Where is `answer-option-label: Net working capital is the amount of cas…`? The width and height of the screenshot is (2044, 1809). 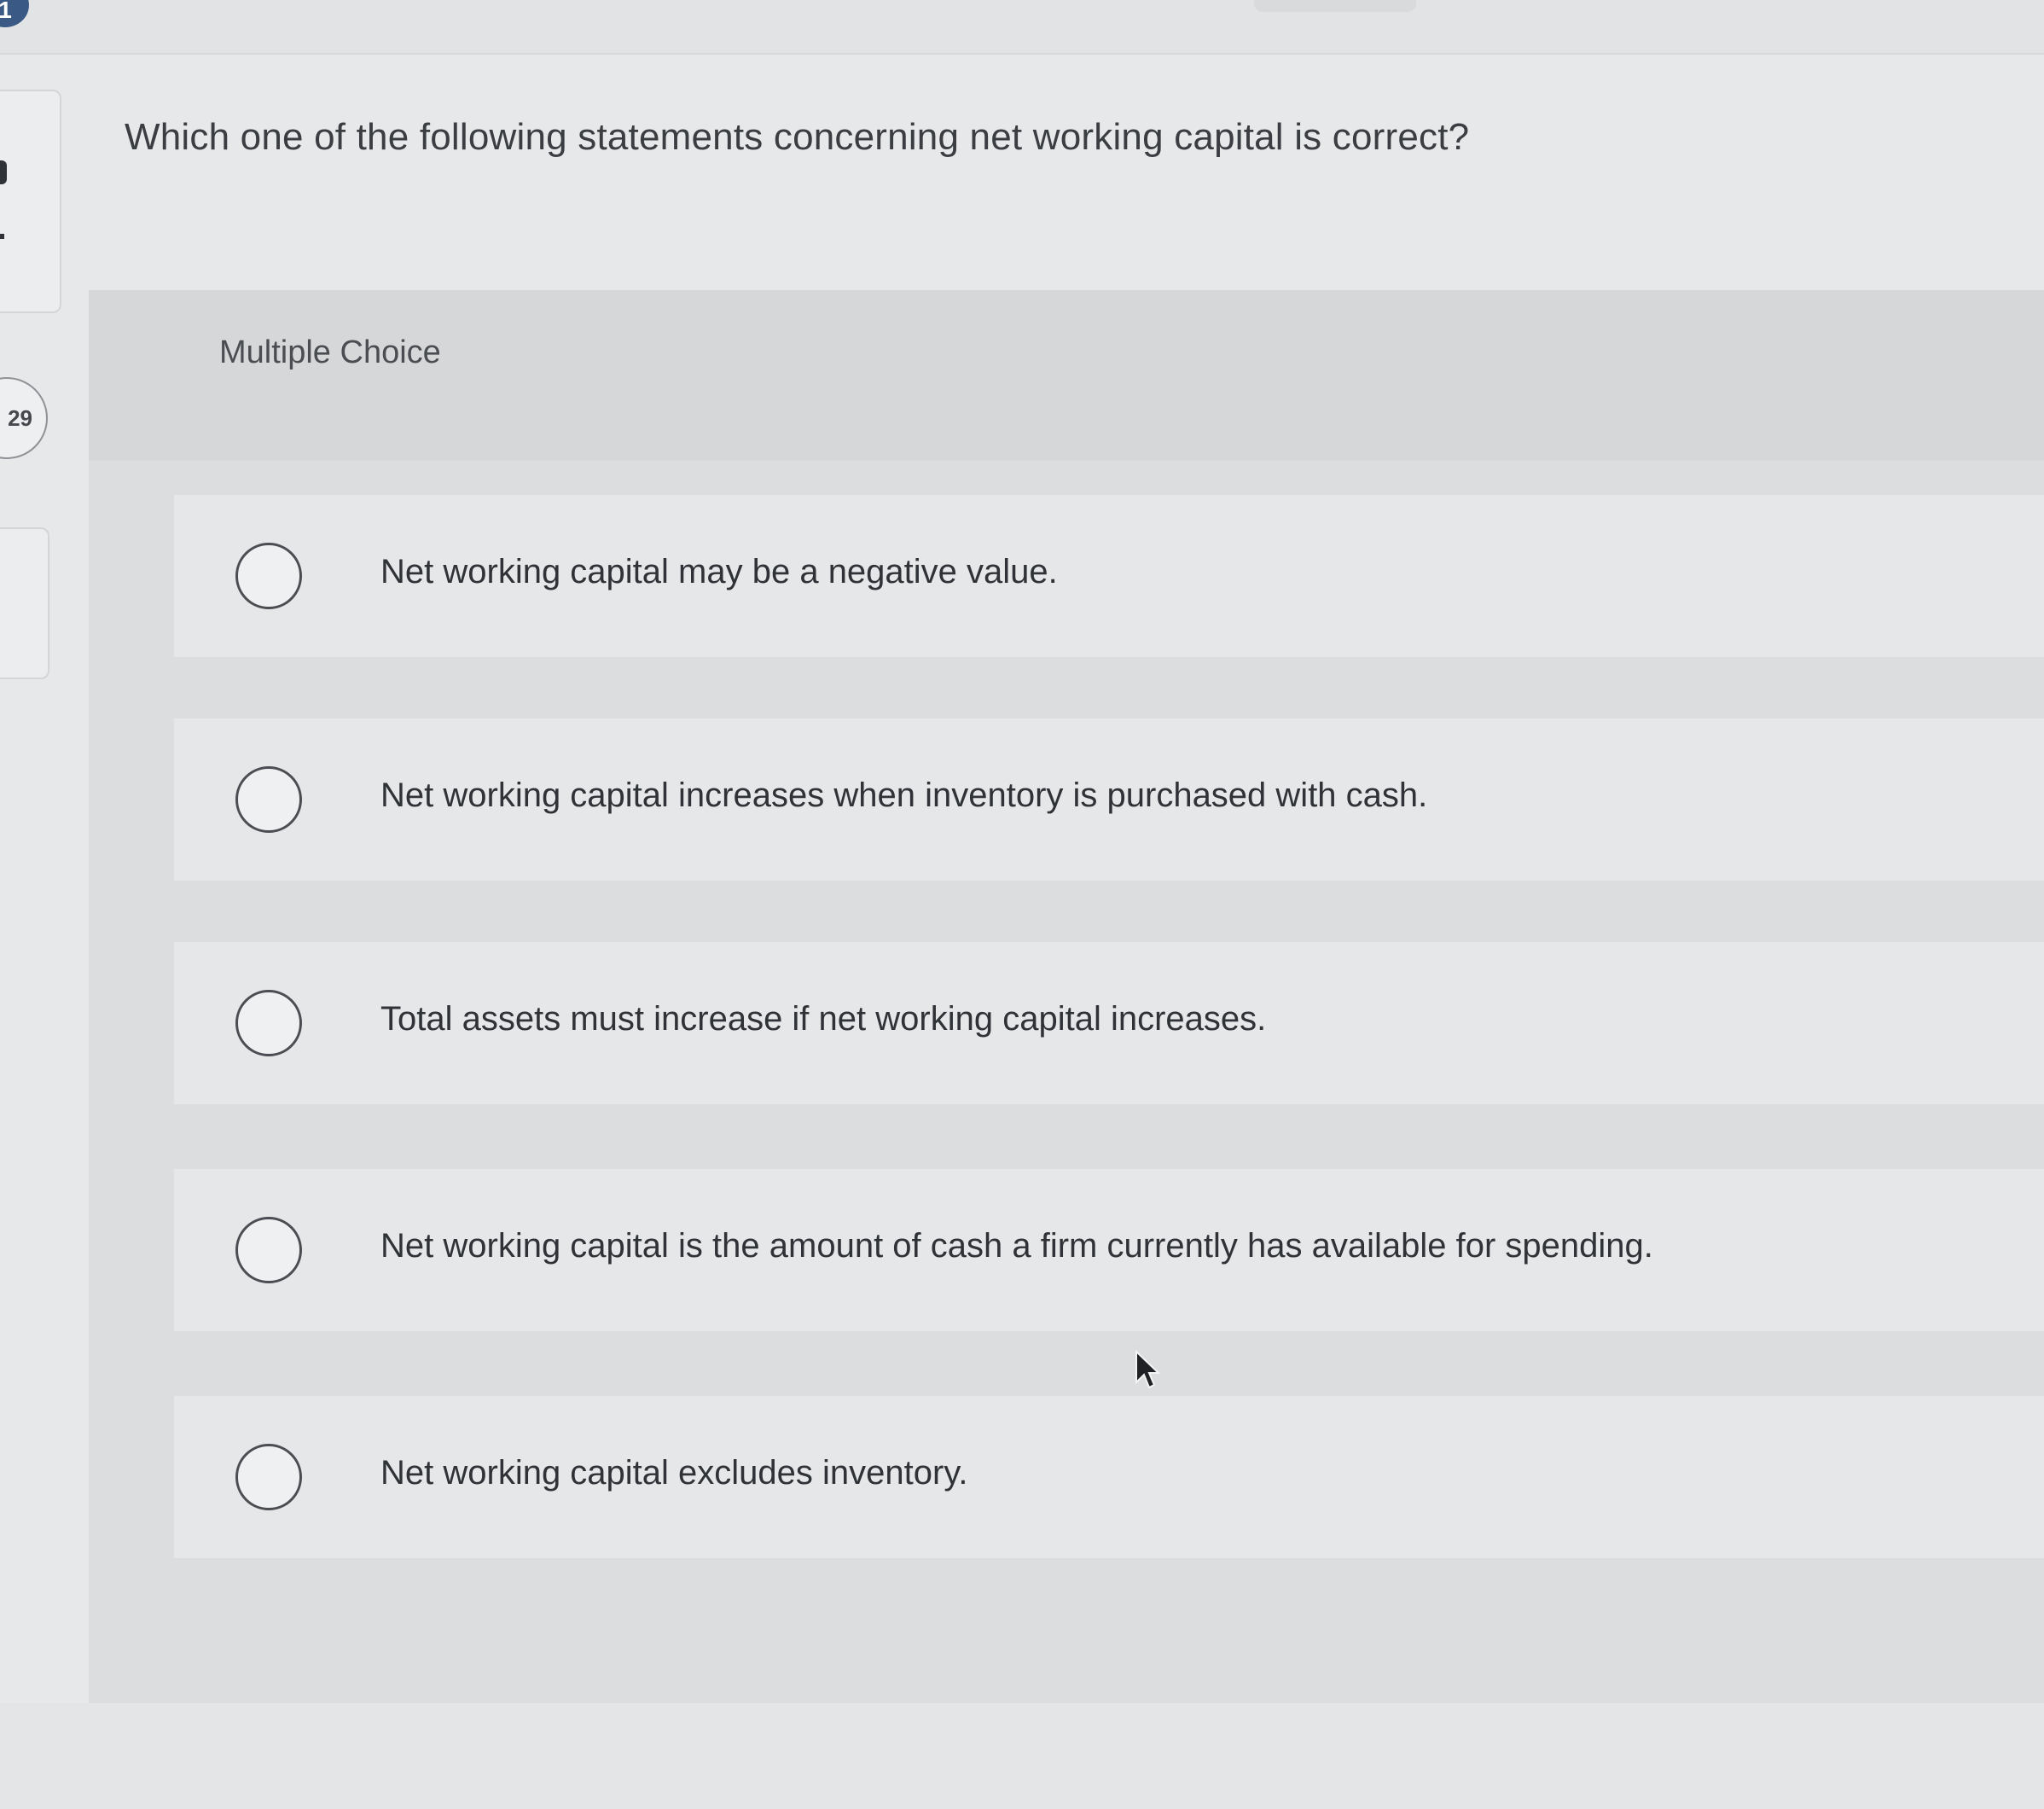 answer-option-label: Net working capital is the amount of cas… is located at coordinates (1016, 1246).